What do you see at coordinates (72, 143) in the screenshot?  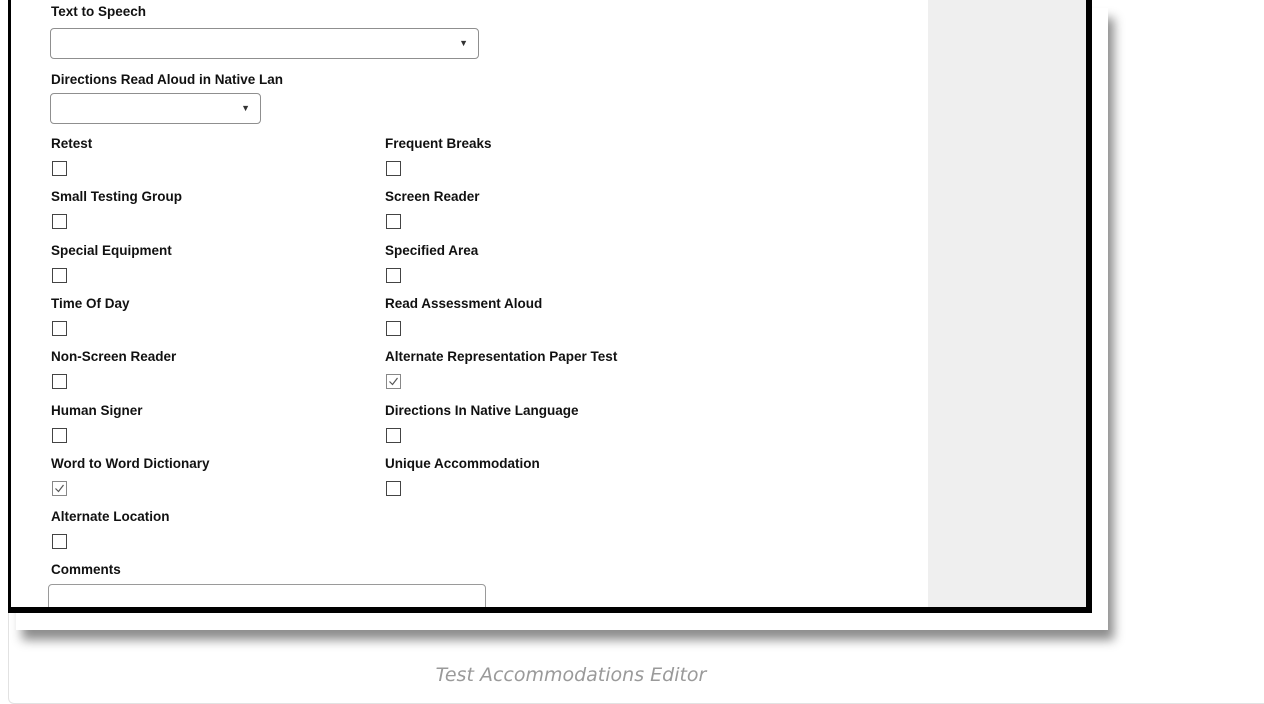 I see `checkbox-label: Retest` at bounding box center [72, 143].